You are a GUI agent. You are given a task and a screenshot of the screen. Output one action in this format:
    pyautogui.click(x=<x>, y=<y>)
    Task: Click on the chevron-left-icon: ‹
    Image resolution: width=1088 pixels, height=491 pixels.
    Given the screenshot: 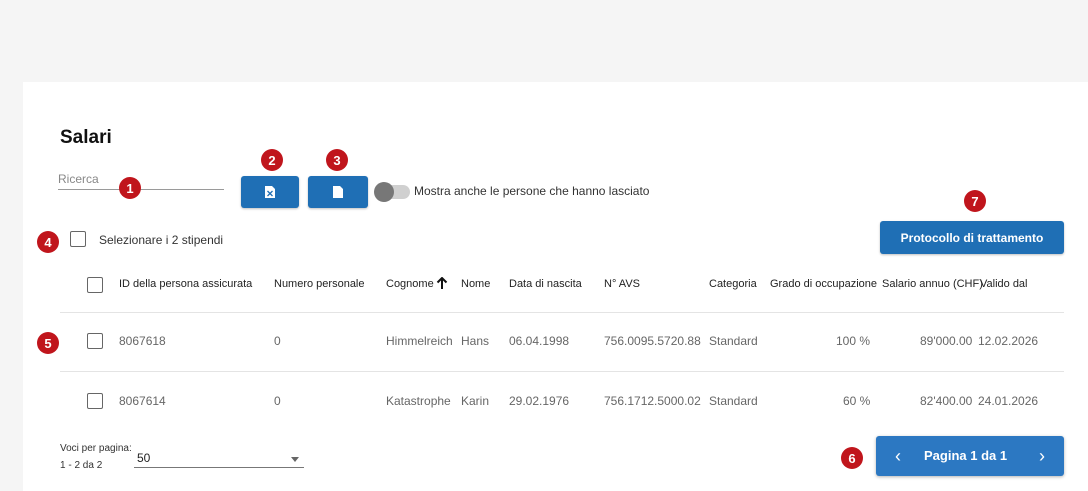 What is the action you would take?
    pyautogui.click(x=898, y=455)
    